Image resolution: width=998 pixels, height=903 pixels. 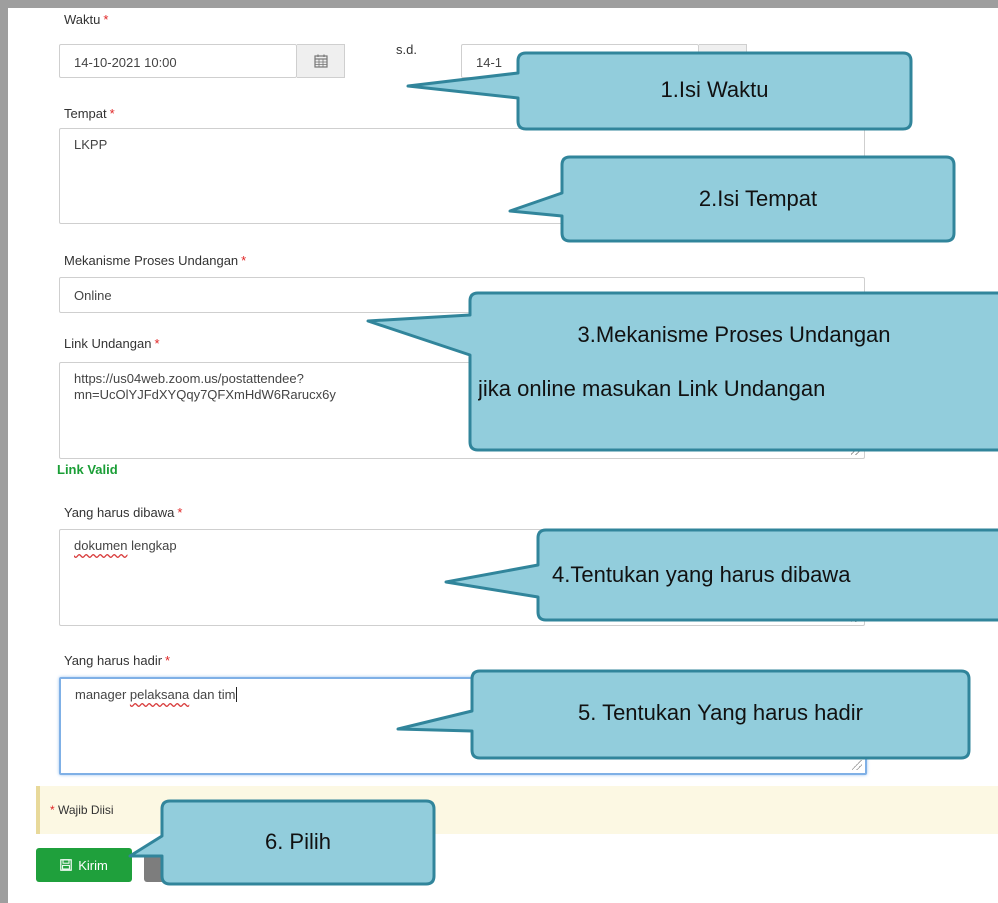 What do you see at coordinates (298, 841) in the screenshot?
I see `callout-6-text: 6. Pilih` at bounding box center [298, 841].